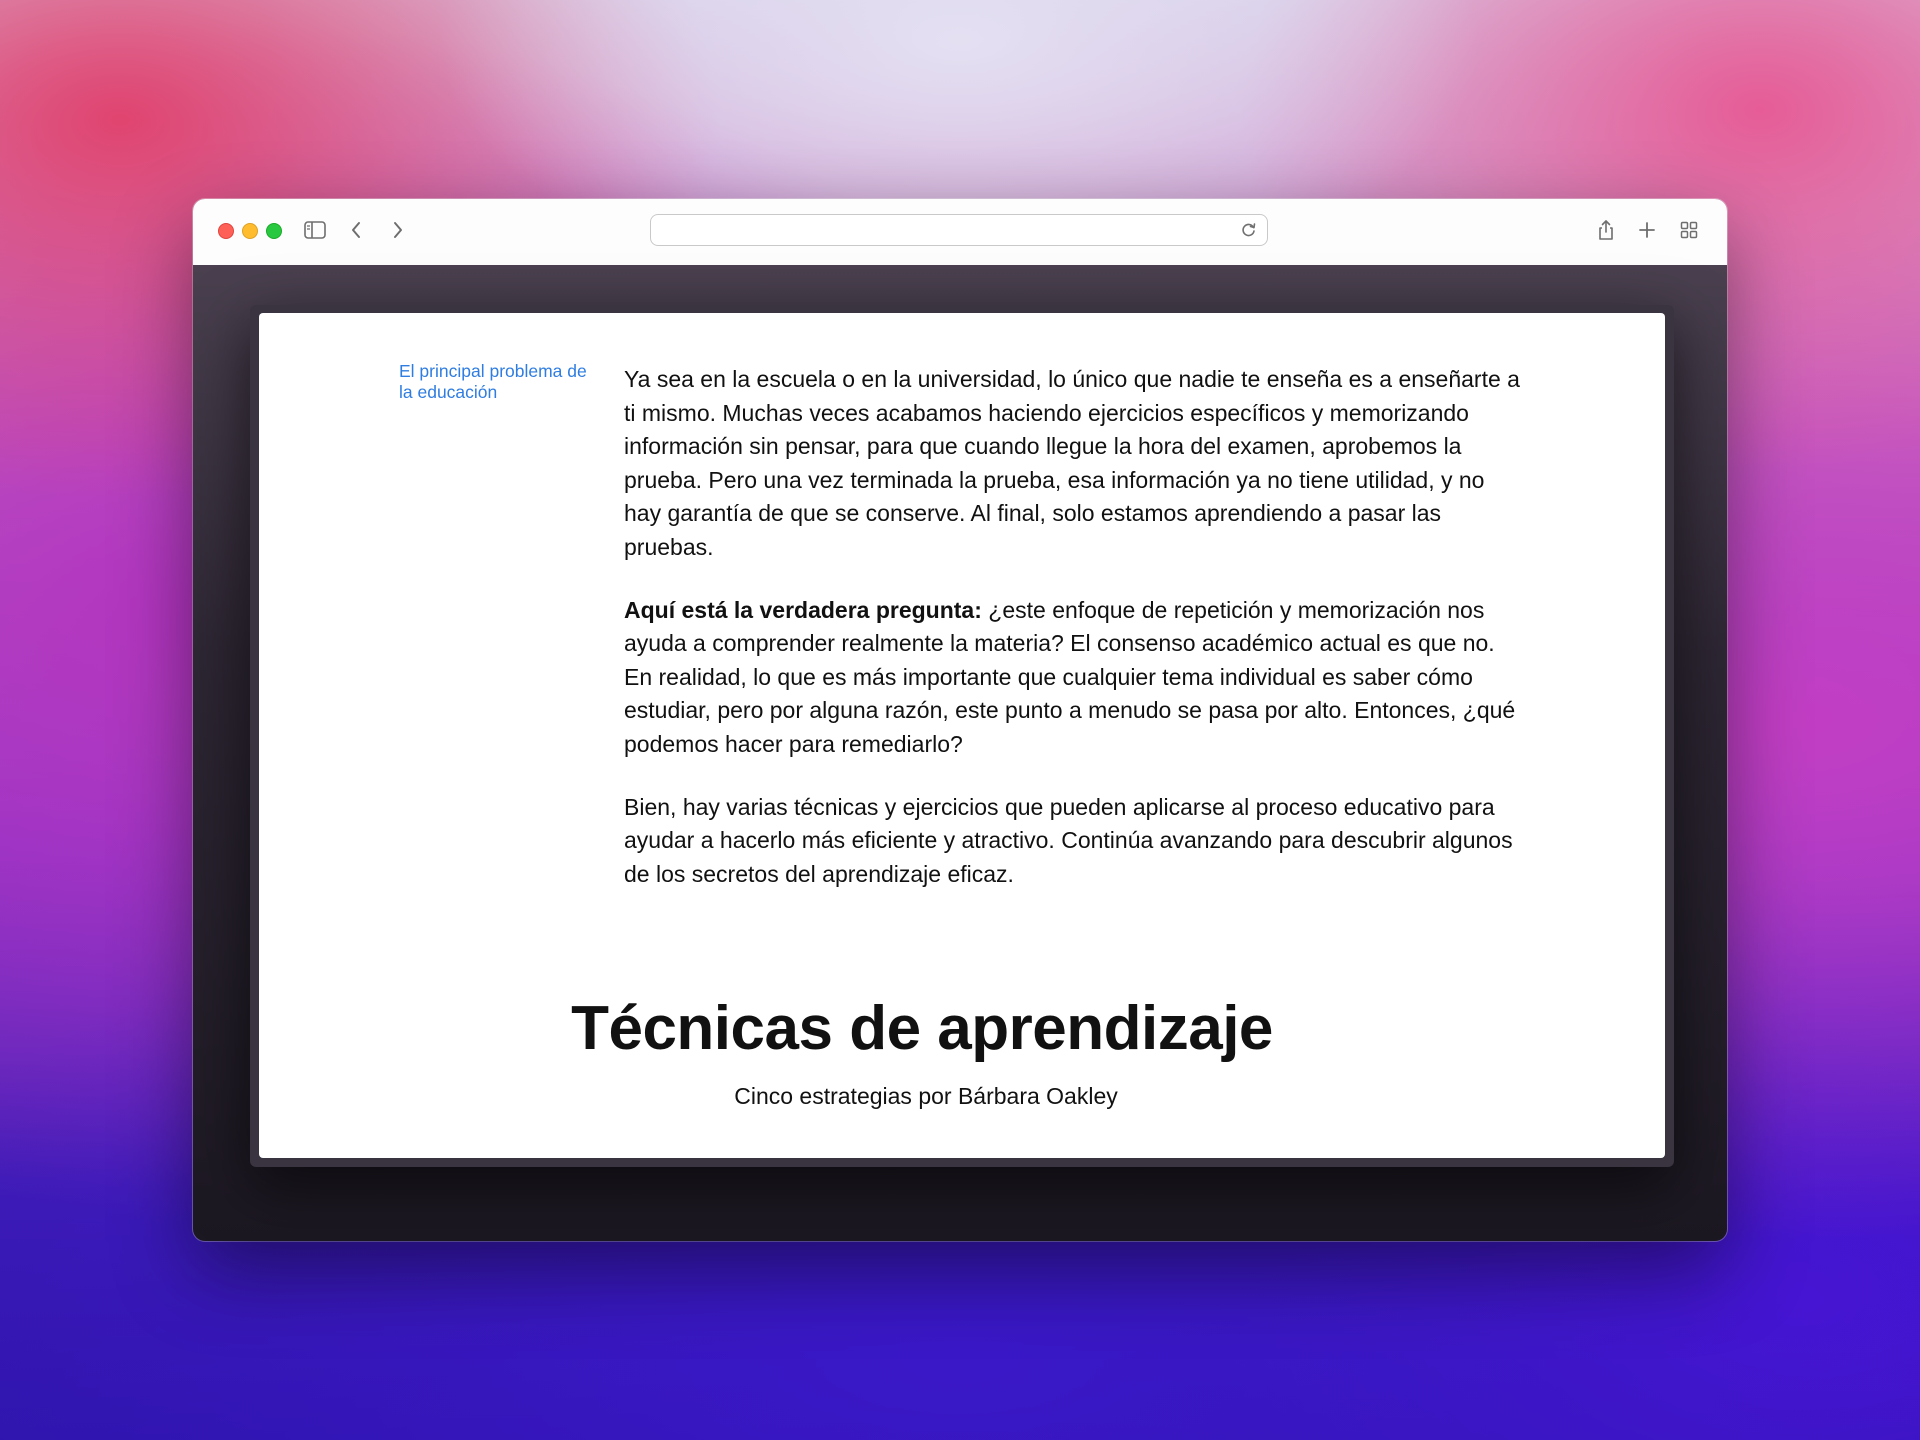 The image size is (1920, 1440). What do you see at coordinates (356, 230) in the screenshot?
I see `back-chevron-icon` at bounding box center [356, 230].